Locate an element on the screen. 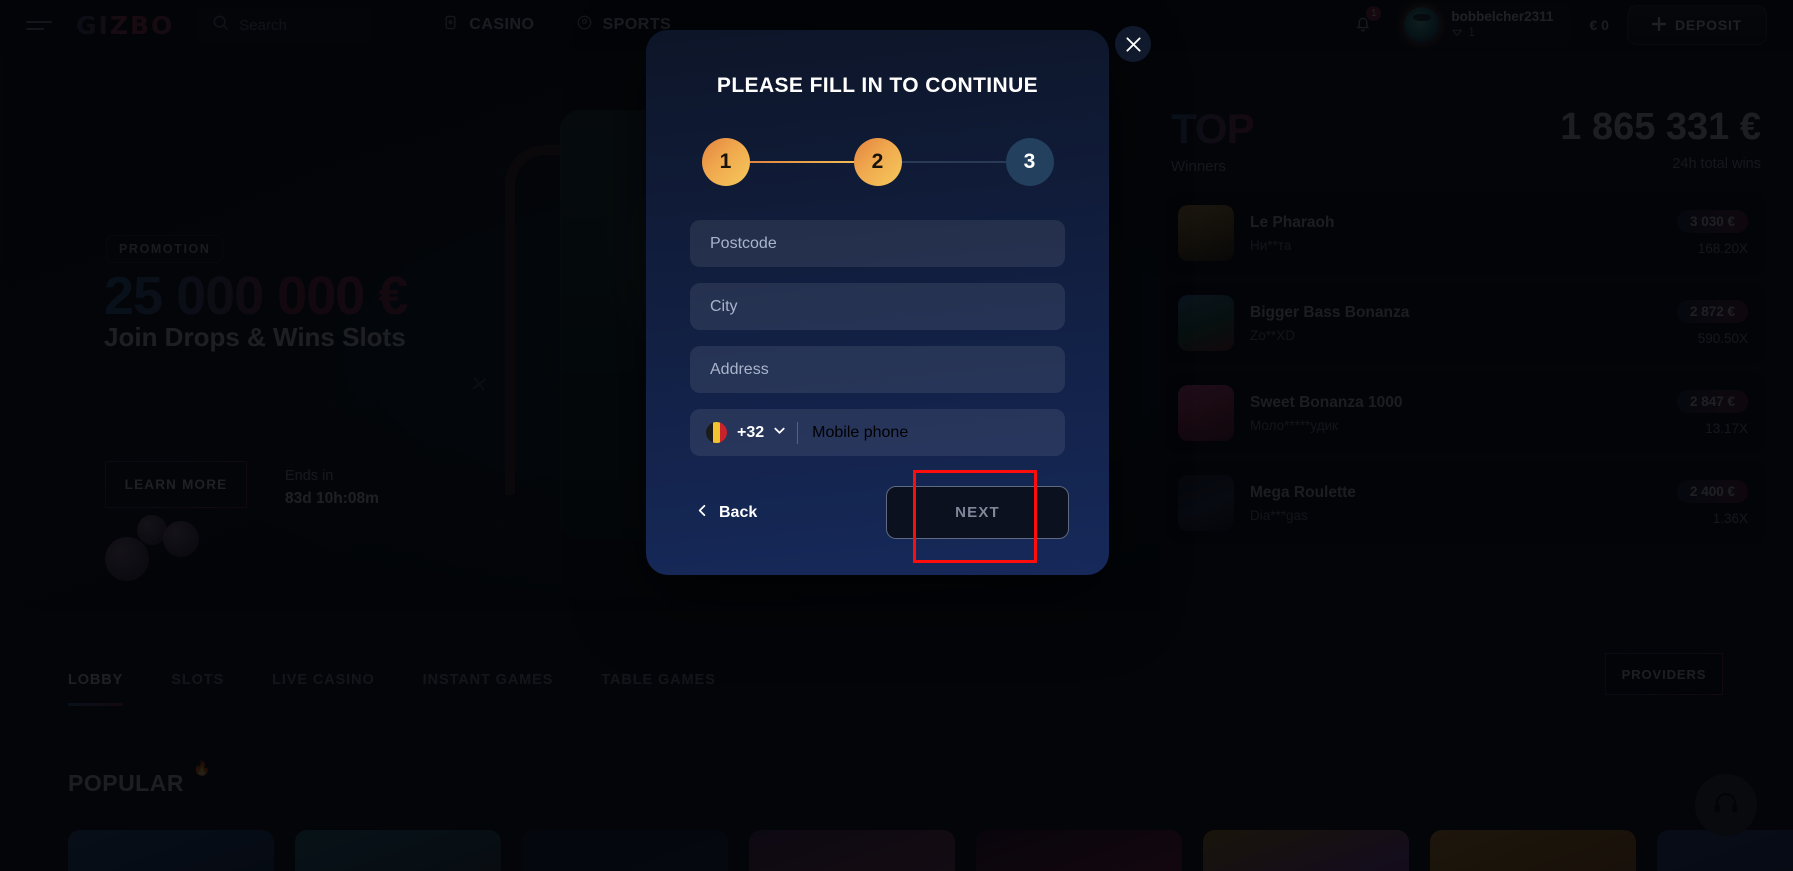  step-indicator: 1 2 3 is located at coordinates (877, 162).